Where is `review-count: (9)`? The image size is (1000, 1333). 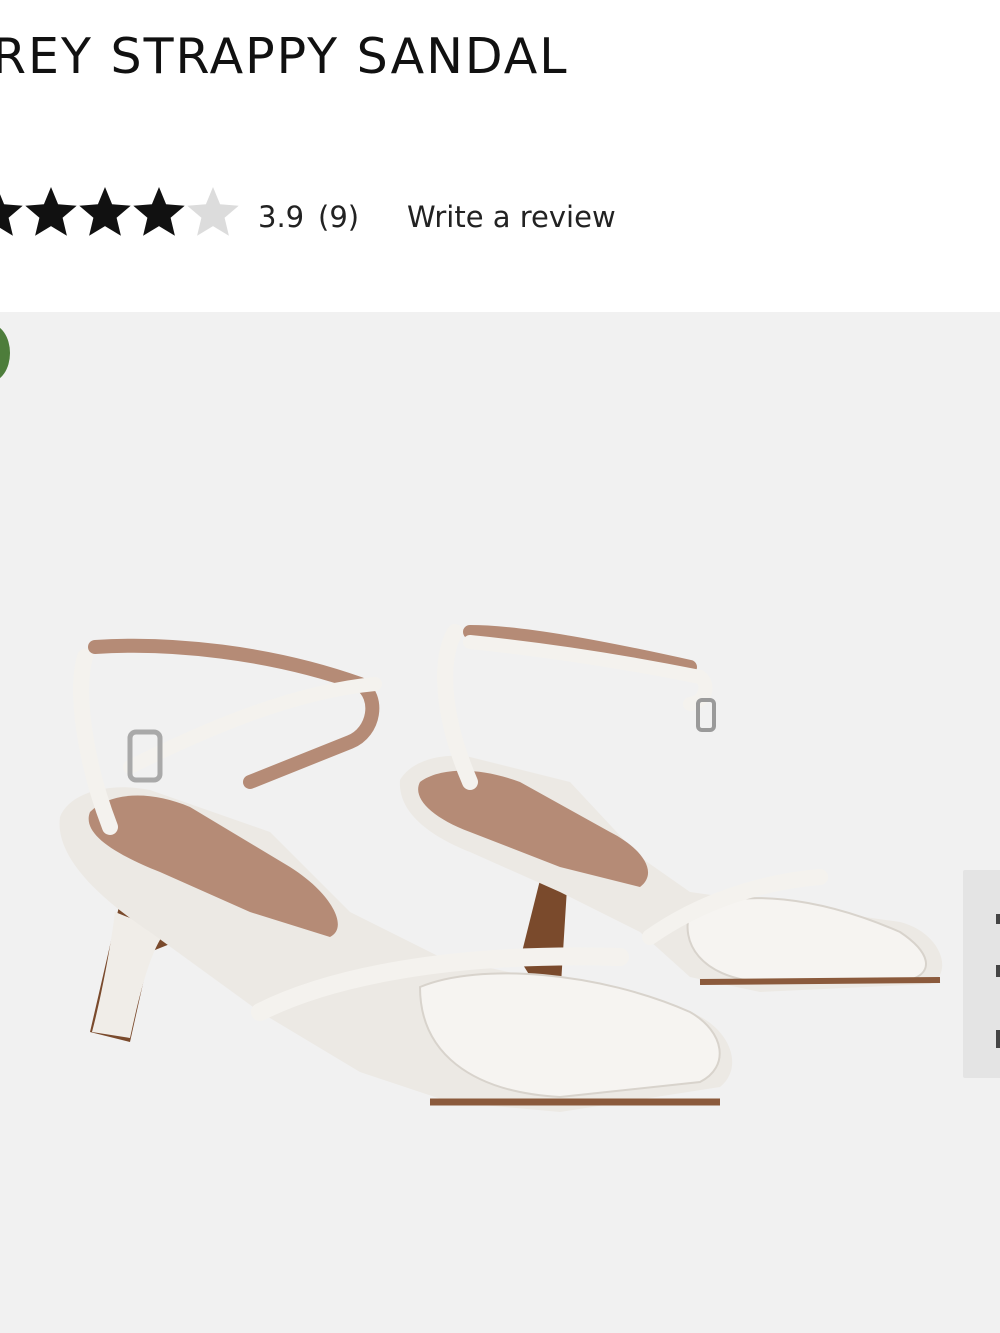 review-count: (9) is located at coordinates (338, 217).